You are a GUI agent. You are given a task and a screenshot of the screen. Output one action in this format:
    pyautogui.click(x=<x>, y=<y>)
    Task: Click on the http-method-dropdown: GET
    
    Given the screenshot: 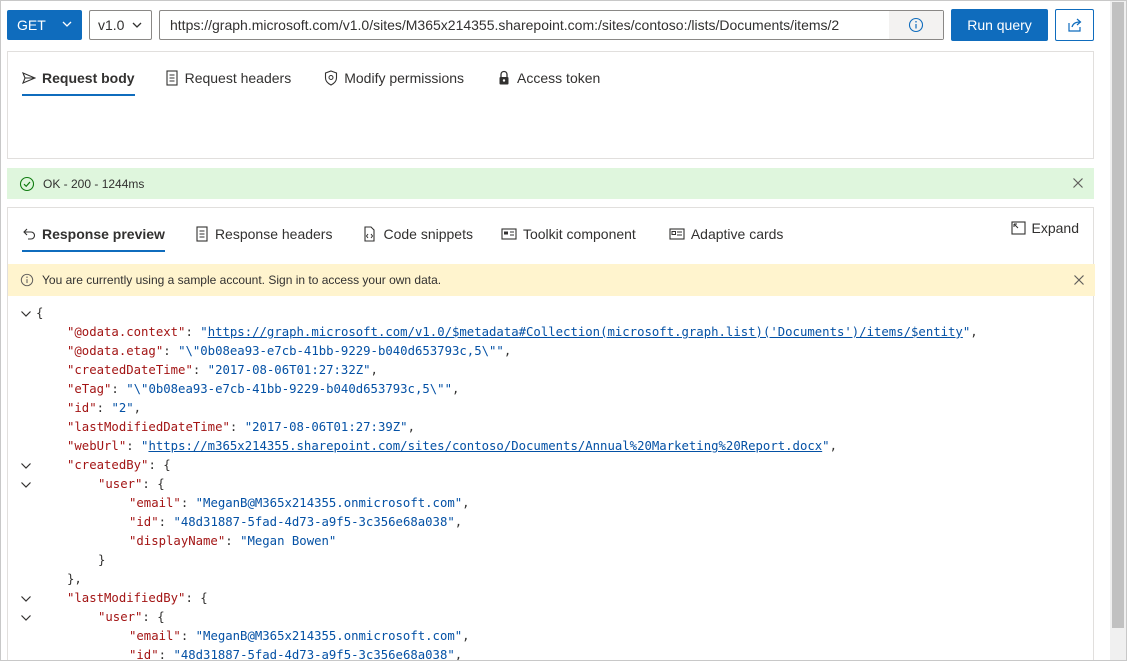 What is the action you would take?
    pyautogui.click(x=44, y=25)
    